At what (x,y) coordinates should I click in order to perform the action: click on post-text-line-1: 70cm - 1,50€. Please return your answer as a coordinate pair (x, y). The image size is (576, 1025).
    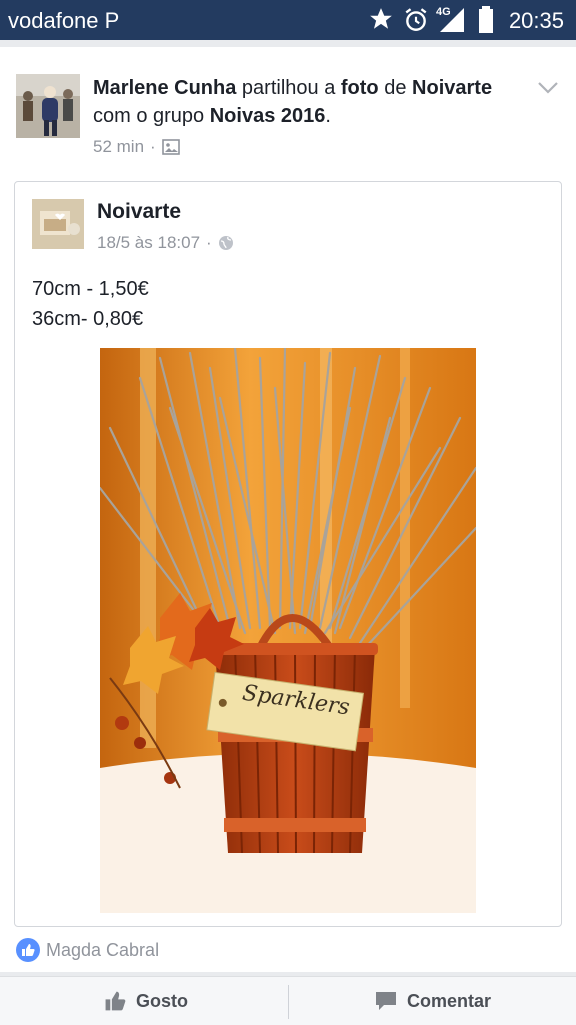
    Looking at the image, I should click on (90, 289).